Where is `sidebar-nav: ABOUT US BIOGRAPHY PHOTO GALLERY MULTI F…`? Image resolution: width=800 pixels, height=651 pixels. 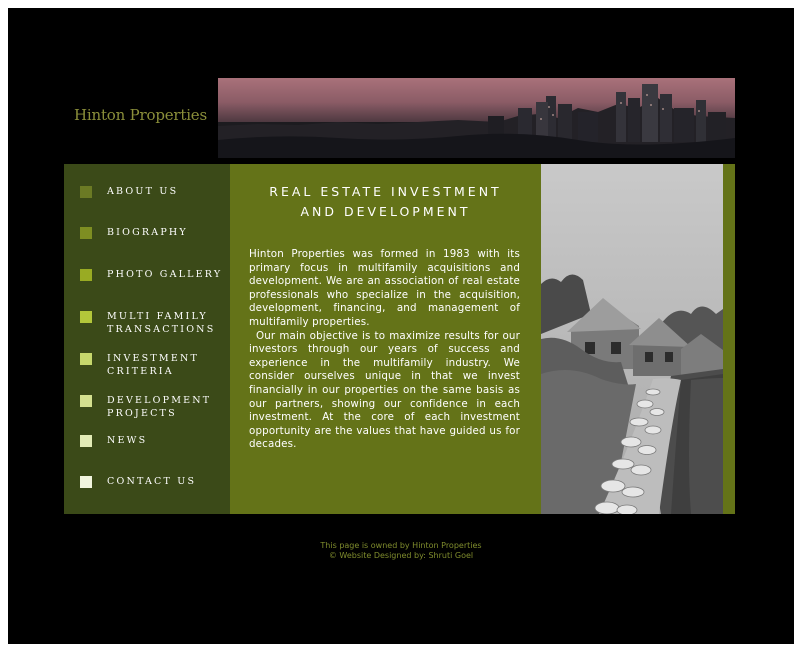 sidebar-nav: ABOUT US BIOGRAPHY PHOTO GALLERY MULTI F… is located at coordinates (147, 339).